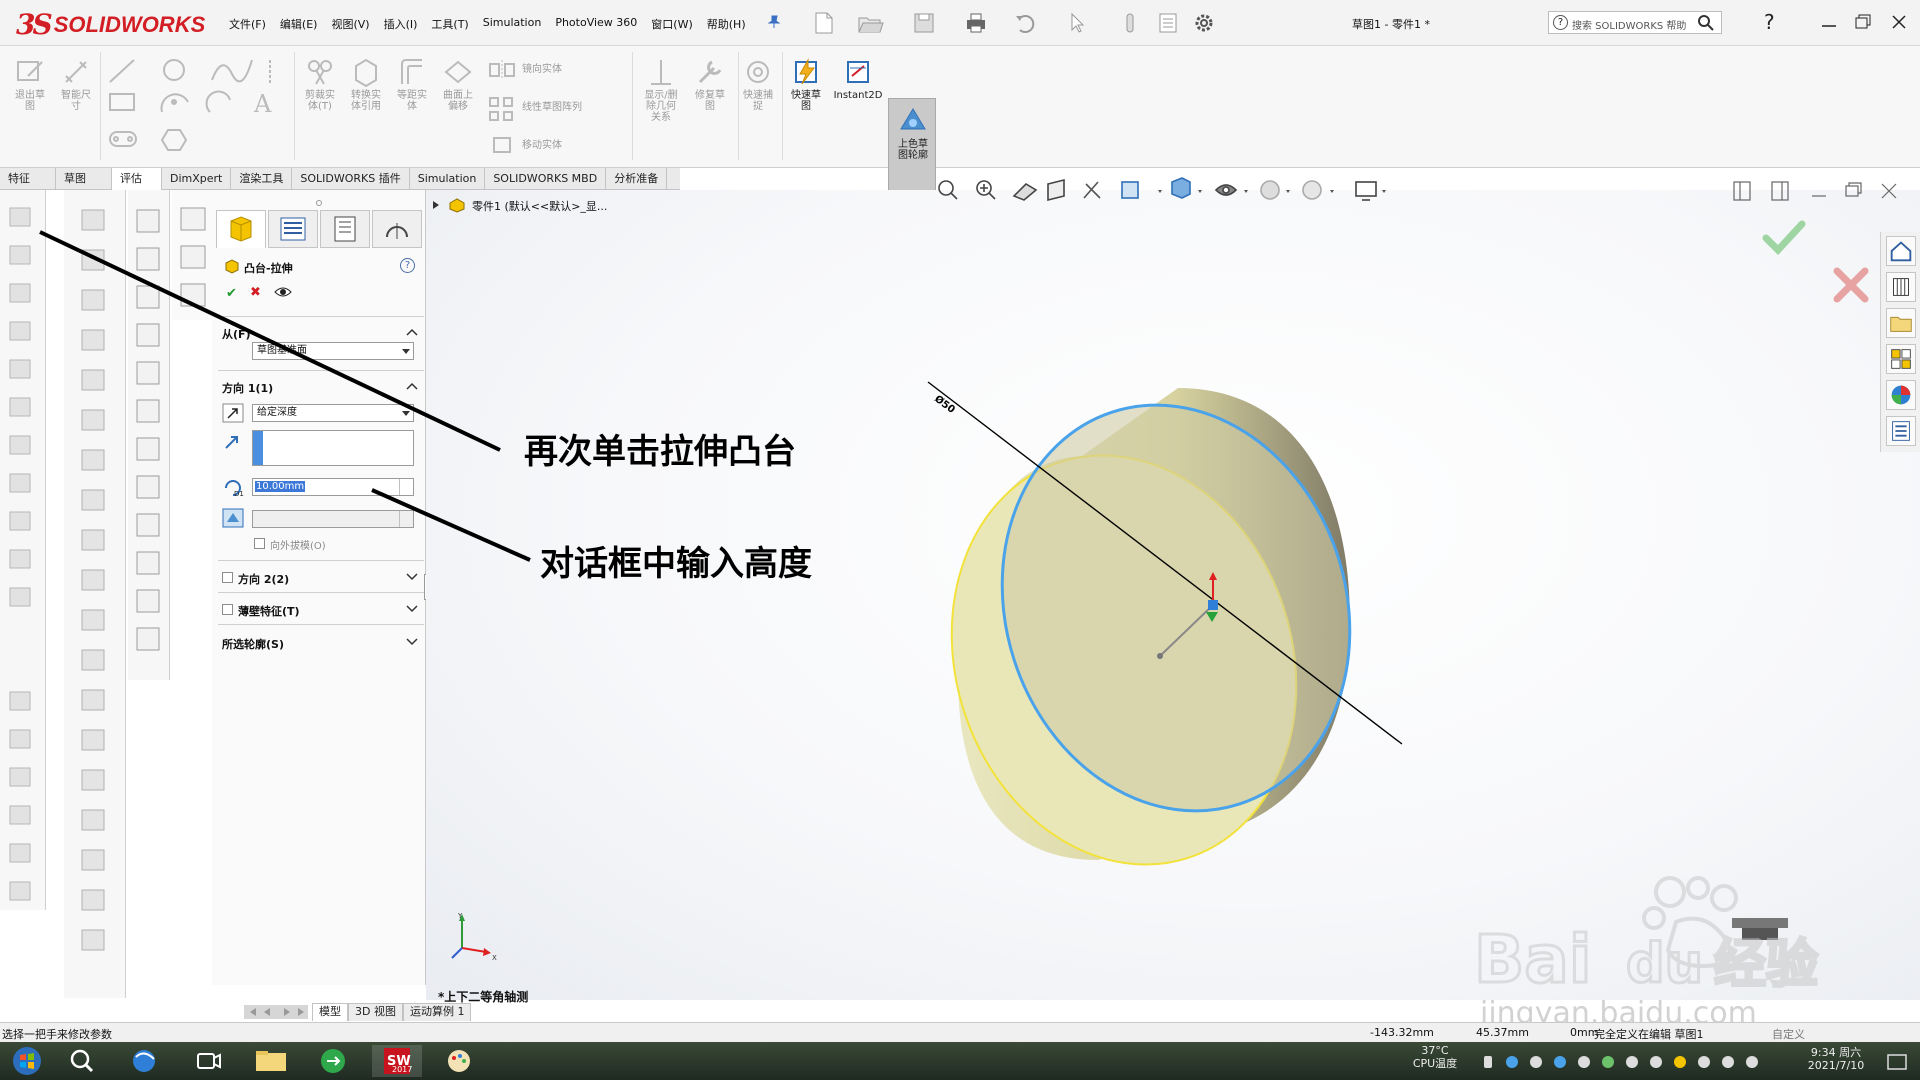 This screenshot has height=1080, width=1920. I want to click on tab-solidworks-mbd: SOLIDWORKS MBD, so click(546, 179).